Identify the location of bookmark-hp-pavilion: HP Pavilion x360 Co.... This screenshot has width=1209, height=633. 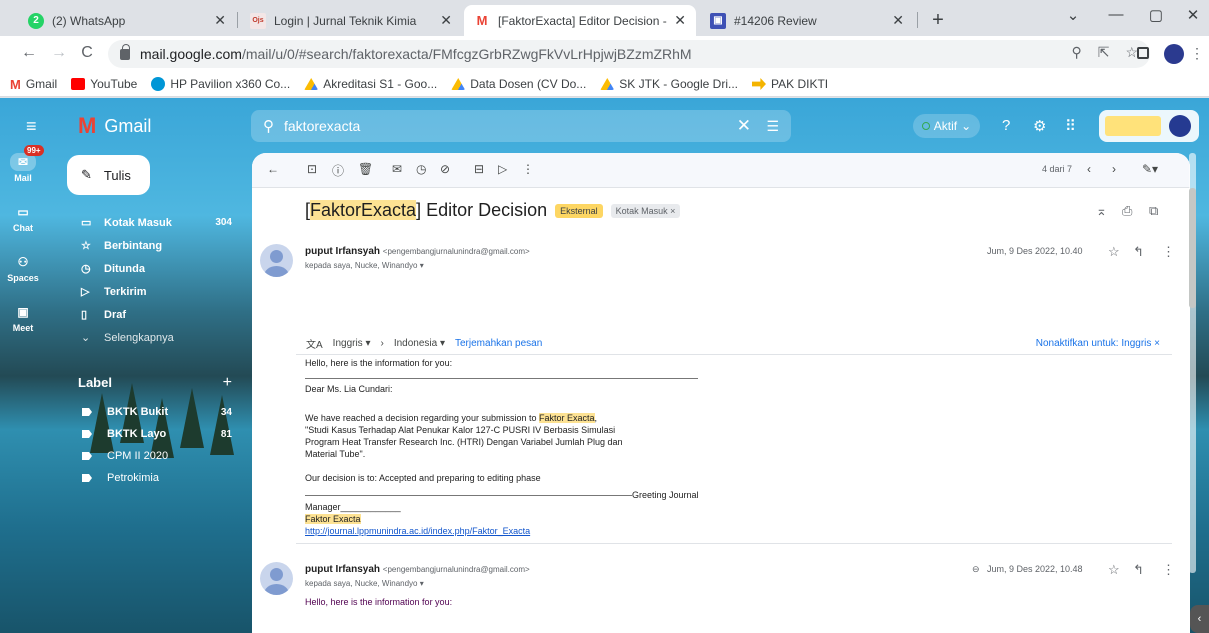
(220, 84).